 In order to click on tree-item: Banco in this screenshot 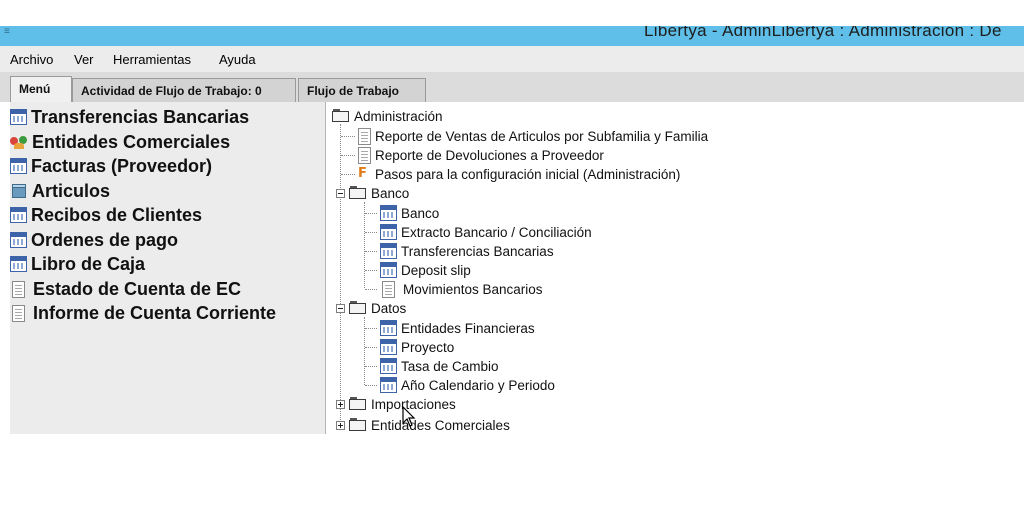, I will do `click(409, 213)`.